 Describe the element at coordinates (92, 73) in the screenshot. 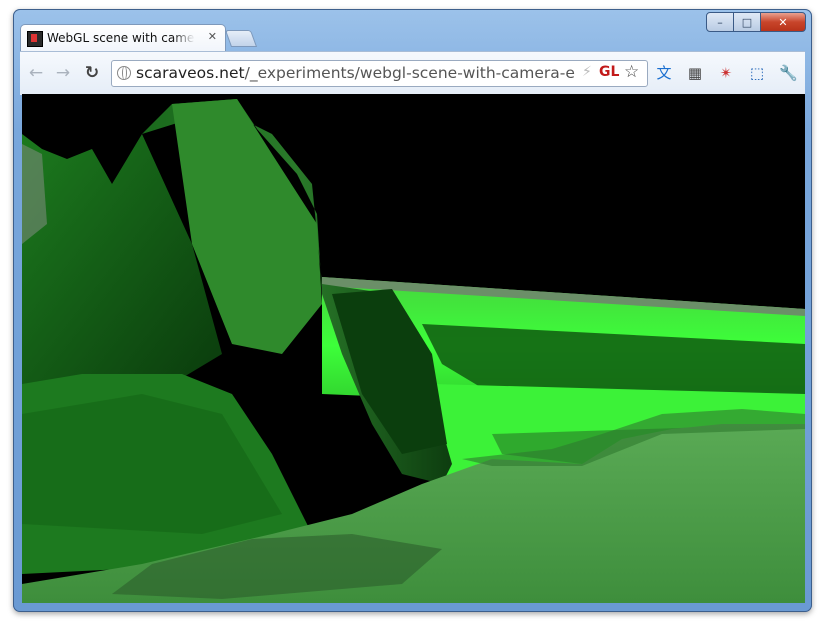

I see `reload-button: ↻` at that location.